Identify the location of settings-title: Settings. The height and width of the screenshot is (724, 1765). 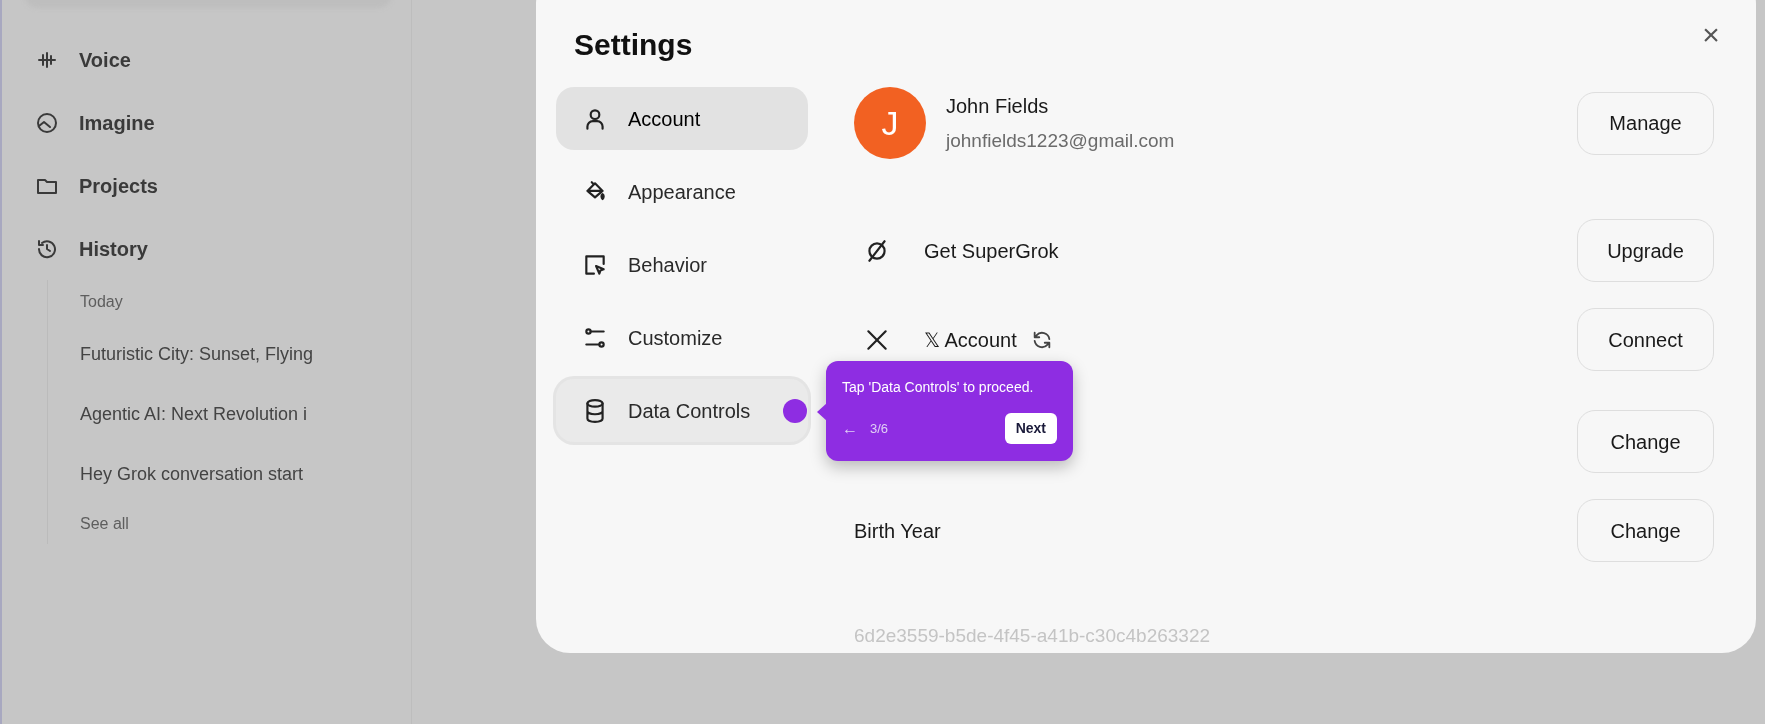
(633, 45).